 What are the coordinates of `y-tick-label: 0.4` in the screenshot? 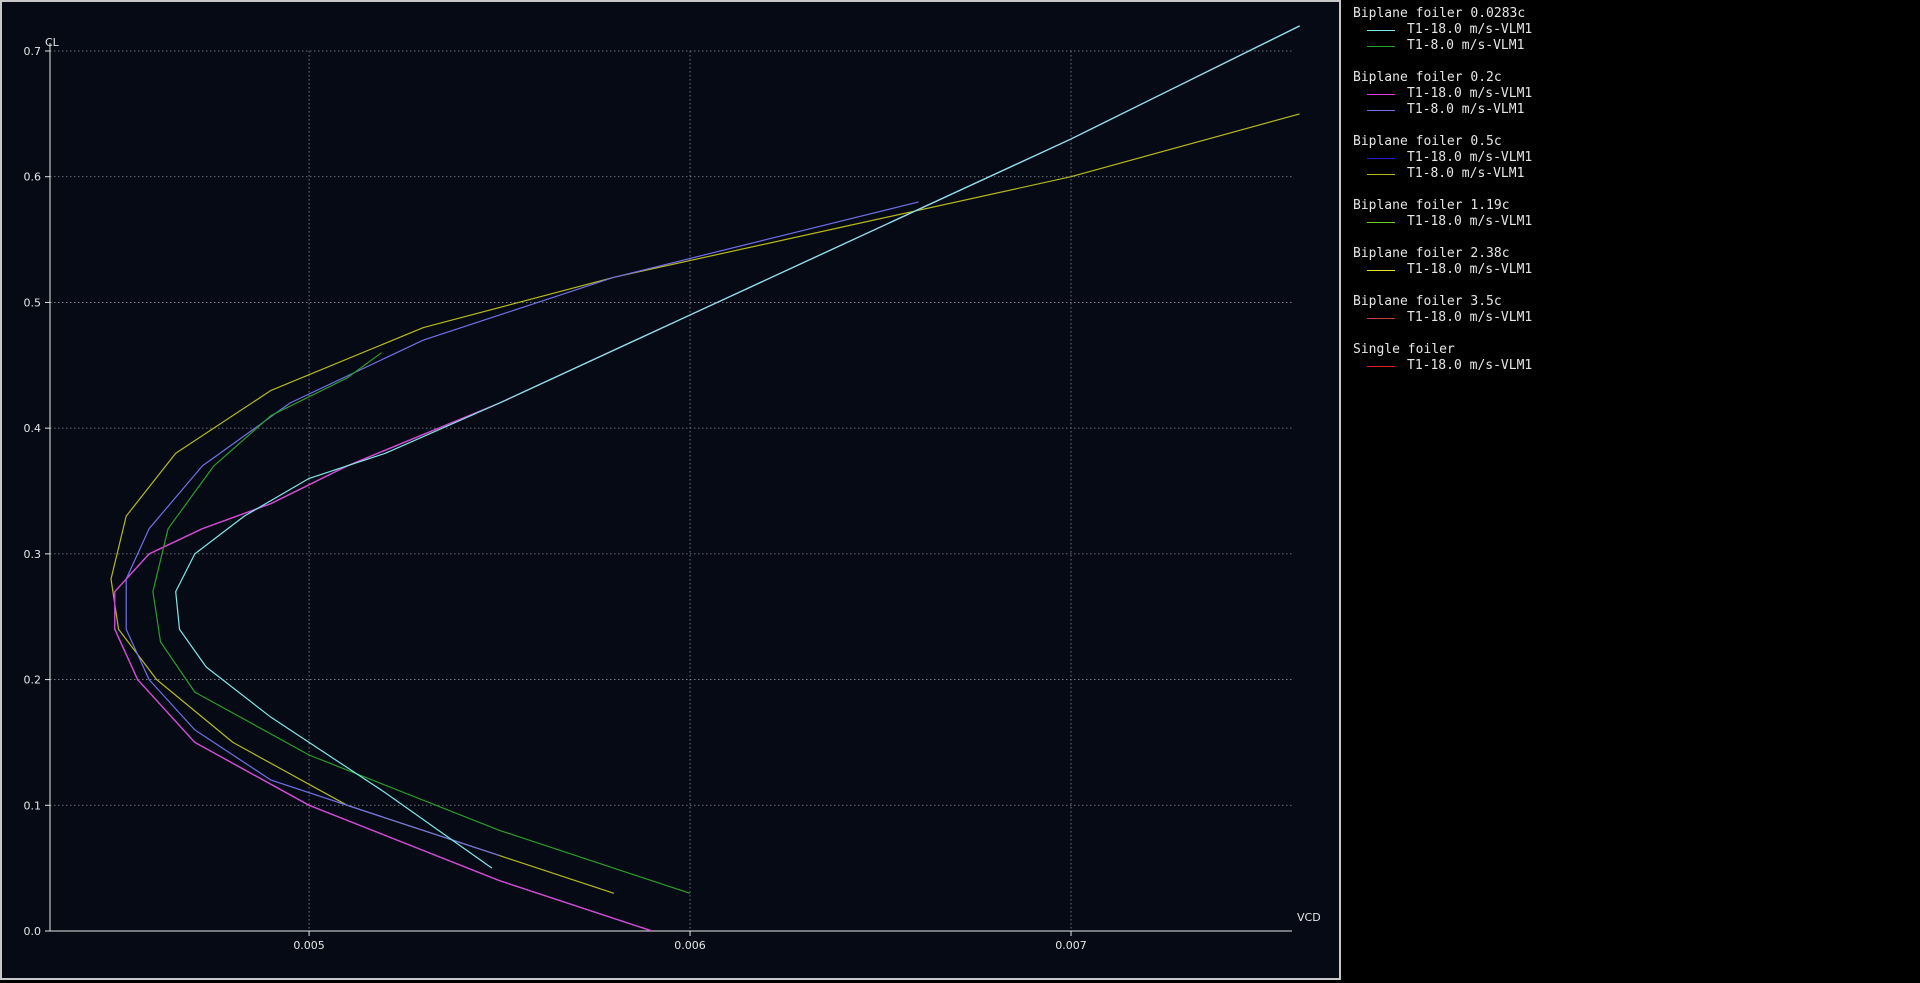 It's located at (33, 428).